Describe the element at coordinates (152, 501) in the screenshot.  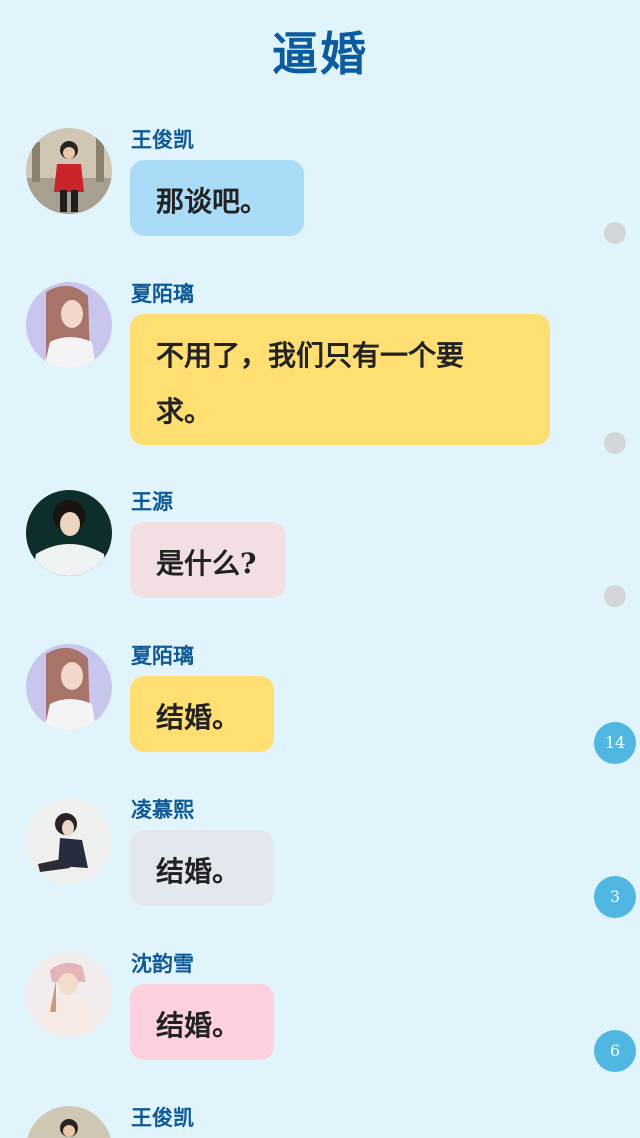
I see `sender-name: 王源` at that location.